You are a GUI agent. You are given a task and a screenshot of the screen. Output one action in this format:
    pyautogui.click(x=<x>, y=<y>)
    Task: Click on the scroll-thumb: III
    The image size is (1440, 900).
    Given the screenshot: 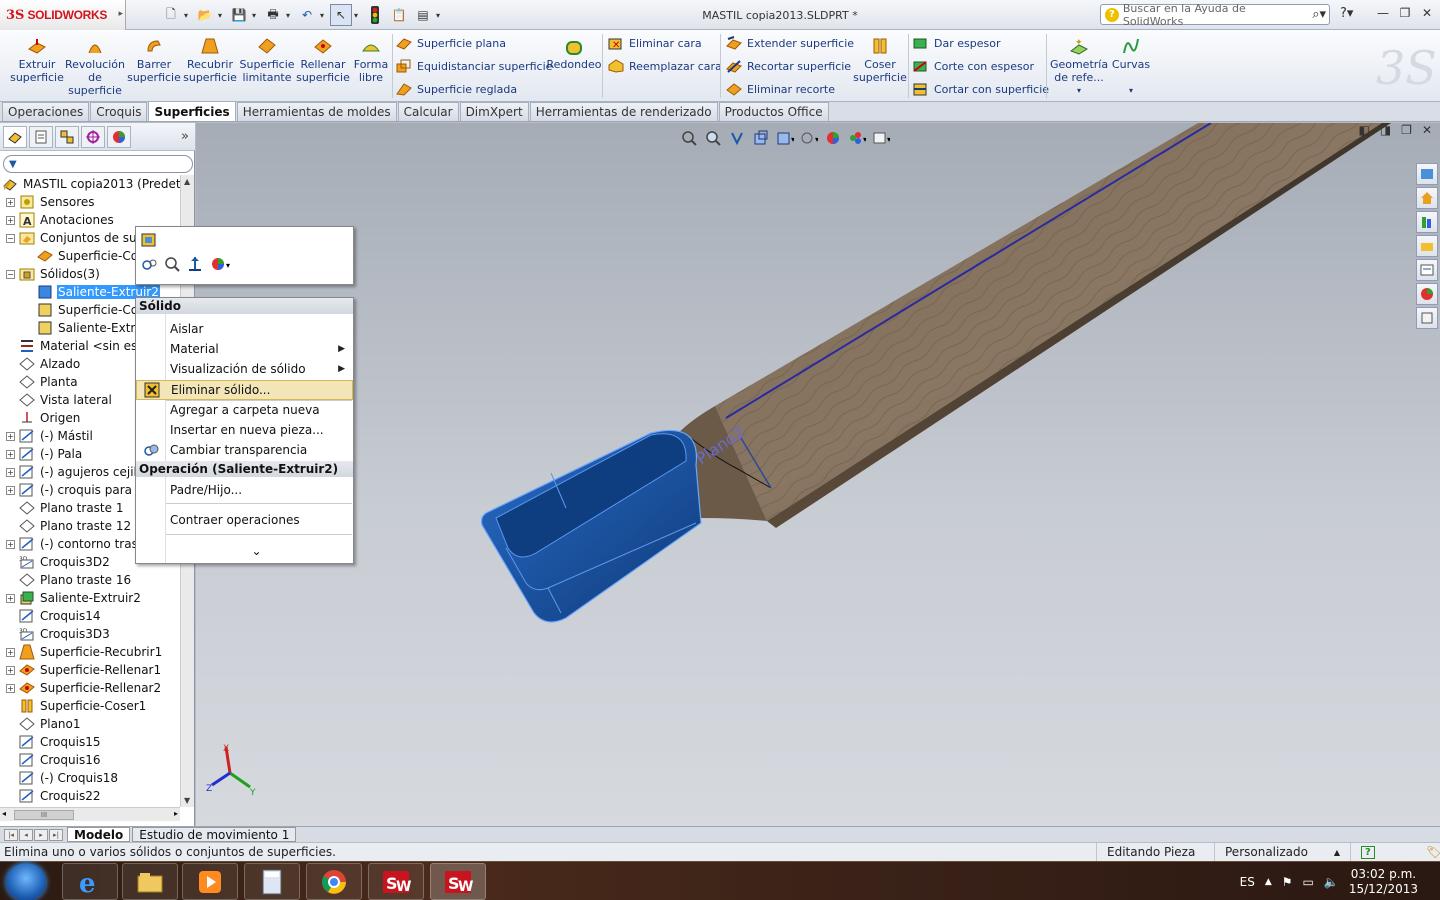 What is the action you would take?
    pyautogui.click(x=44, y=815)
    